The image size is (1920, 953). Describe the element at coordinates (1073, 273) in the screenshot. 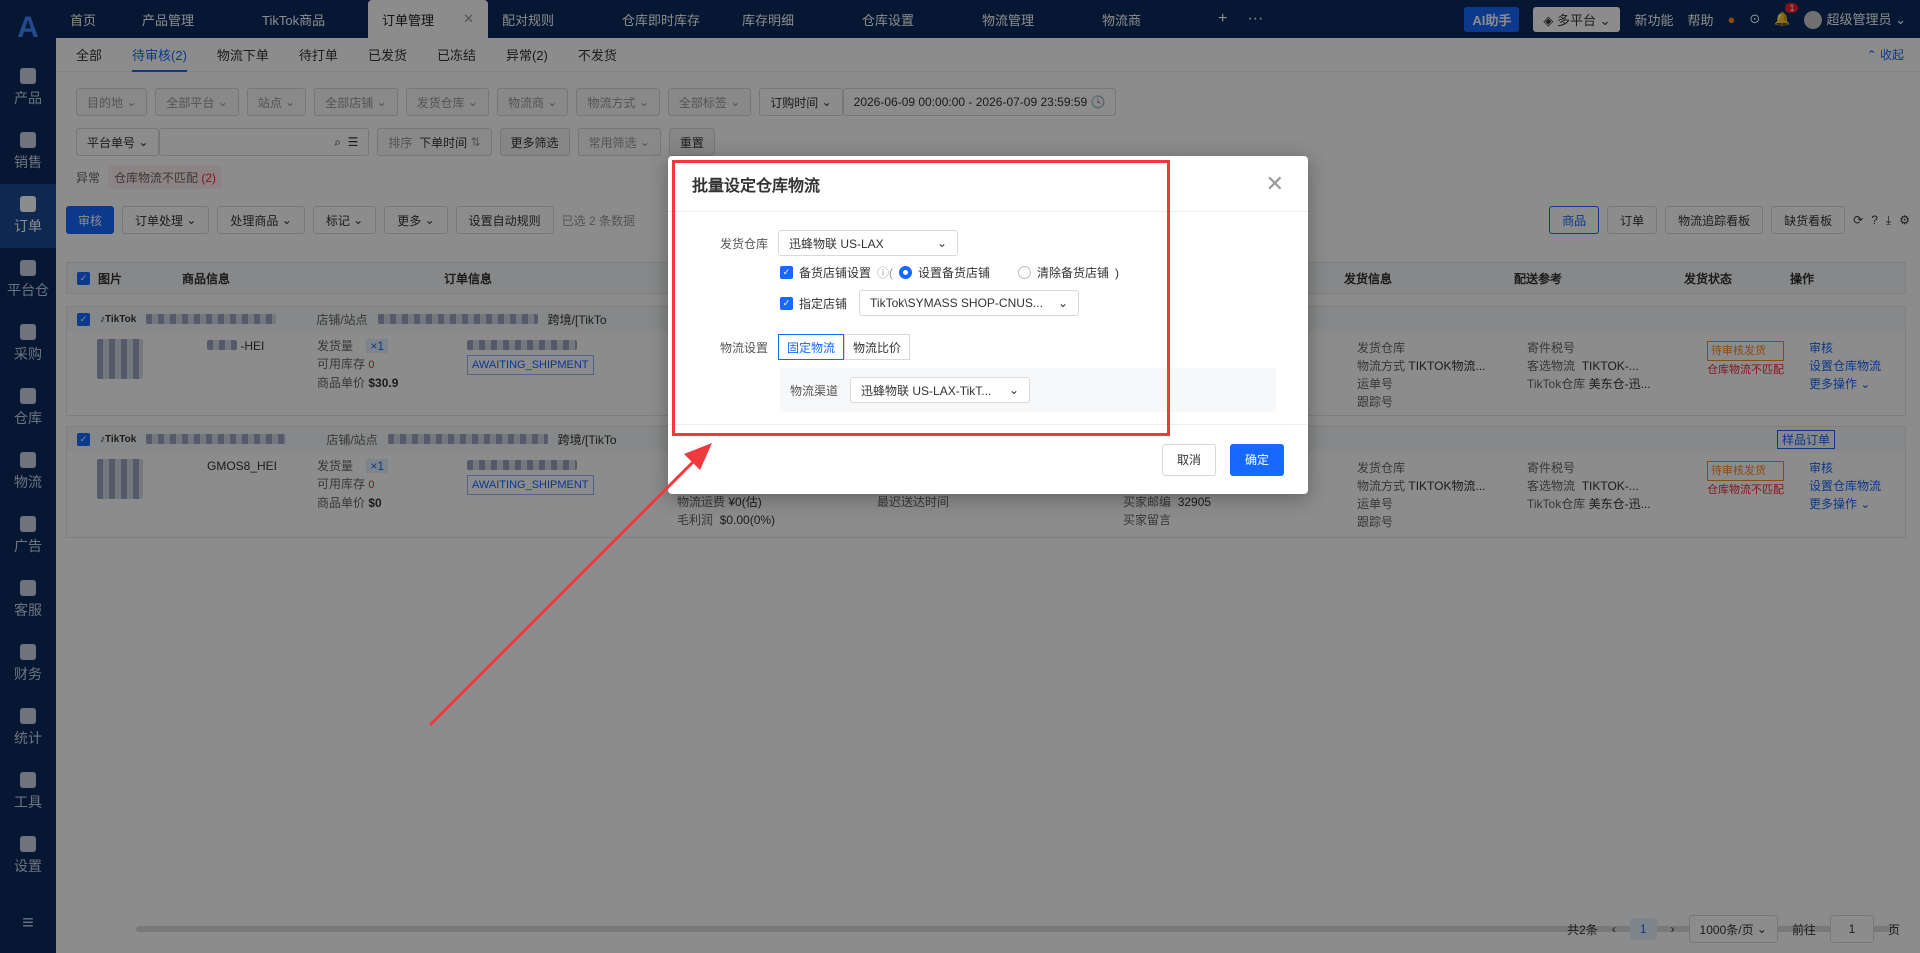

I see `clear-backup-label: 清除备货店铺` at that location.